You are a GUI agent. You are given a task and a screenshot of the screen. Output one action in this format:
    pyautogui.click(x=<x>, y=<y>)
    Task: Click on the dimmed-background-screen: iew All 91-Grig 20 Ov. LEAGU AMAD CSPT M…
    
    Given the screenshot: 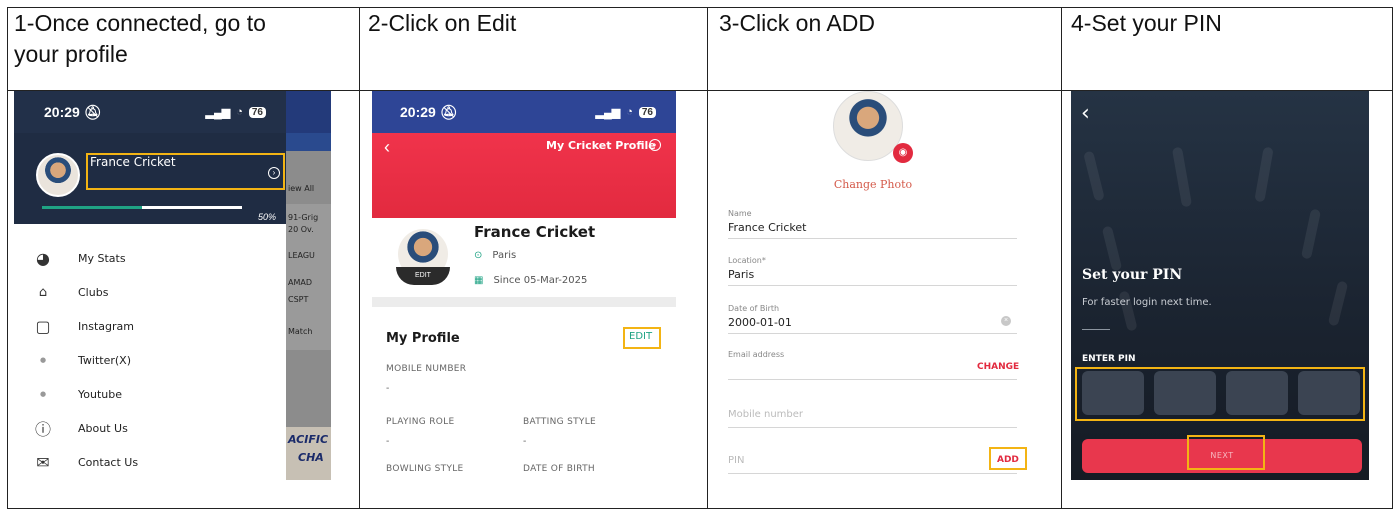 What is the action you would take?
    pyautogui.click(x=308, y=285)
    